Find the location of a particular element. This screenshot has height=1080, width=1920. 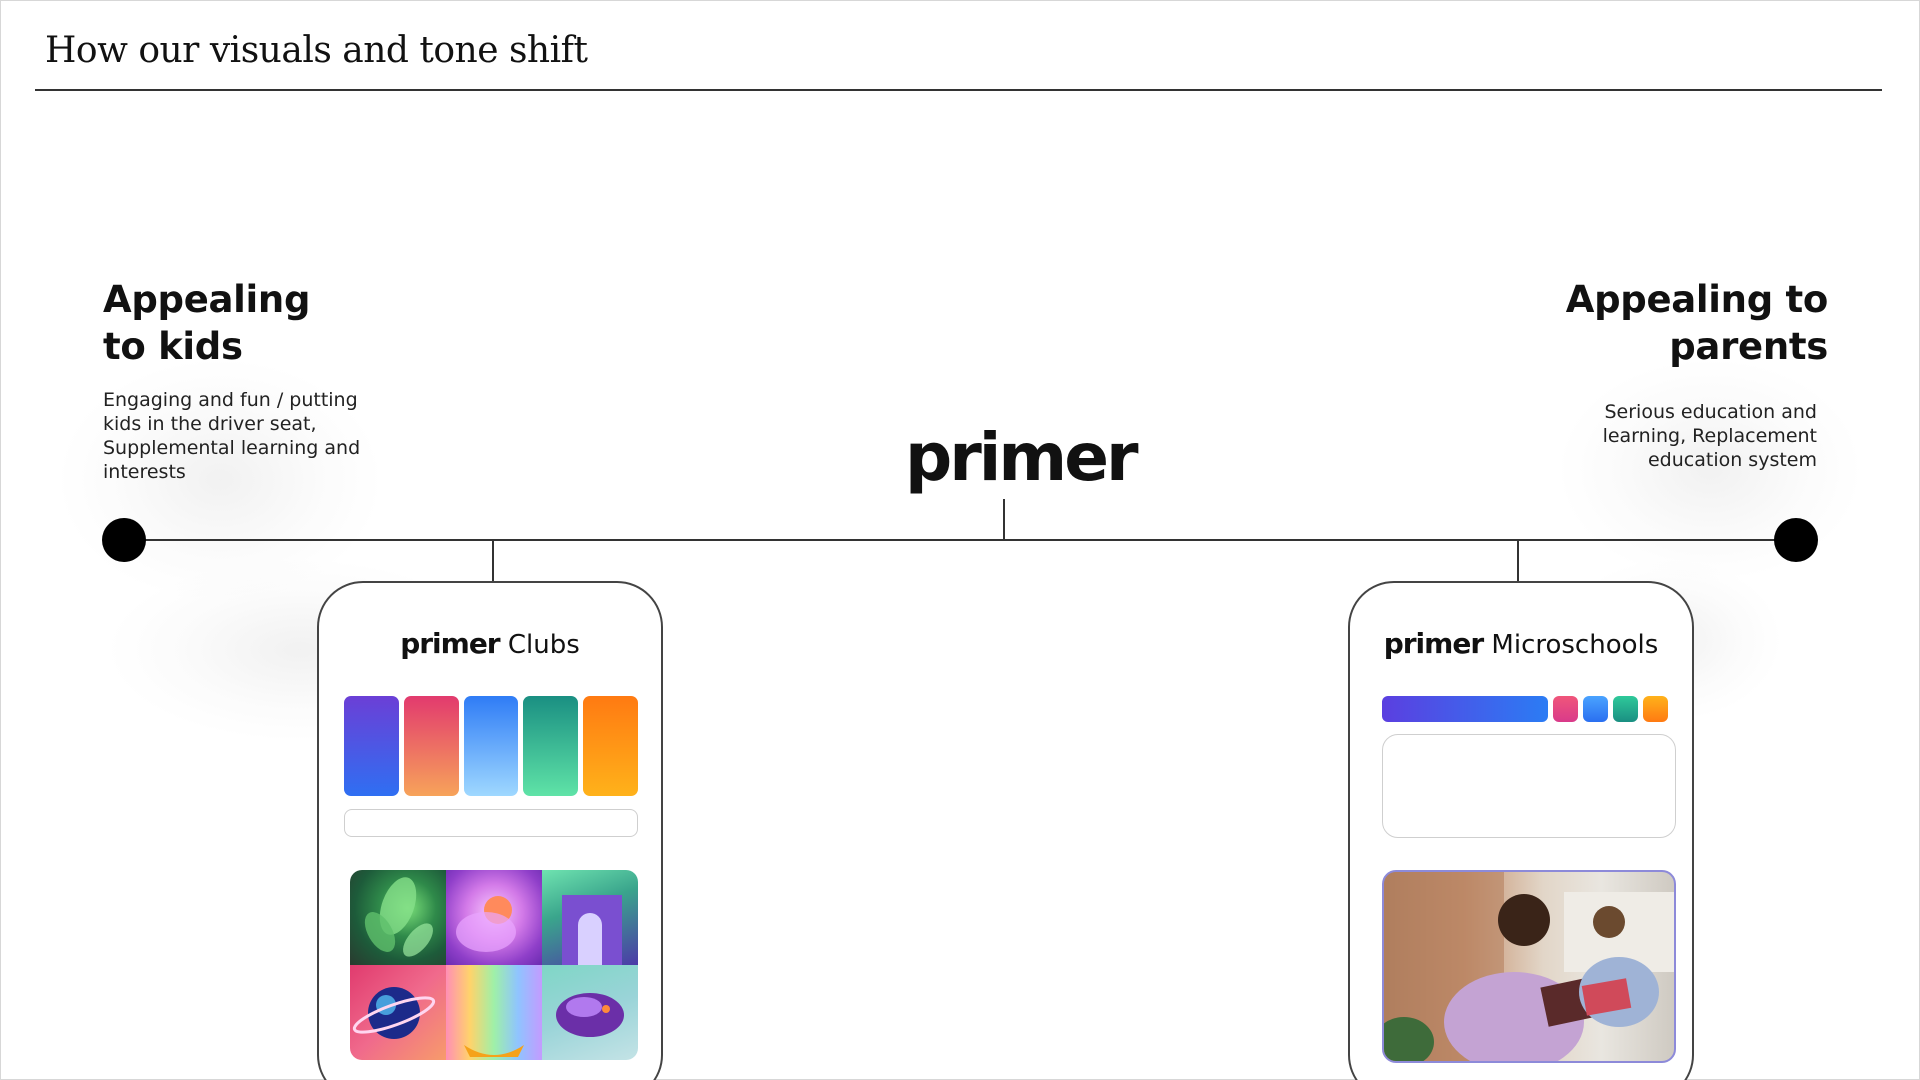

clubs-brand-label: Clubs is located at coordinates (543, 645).